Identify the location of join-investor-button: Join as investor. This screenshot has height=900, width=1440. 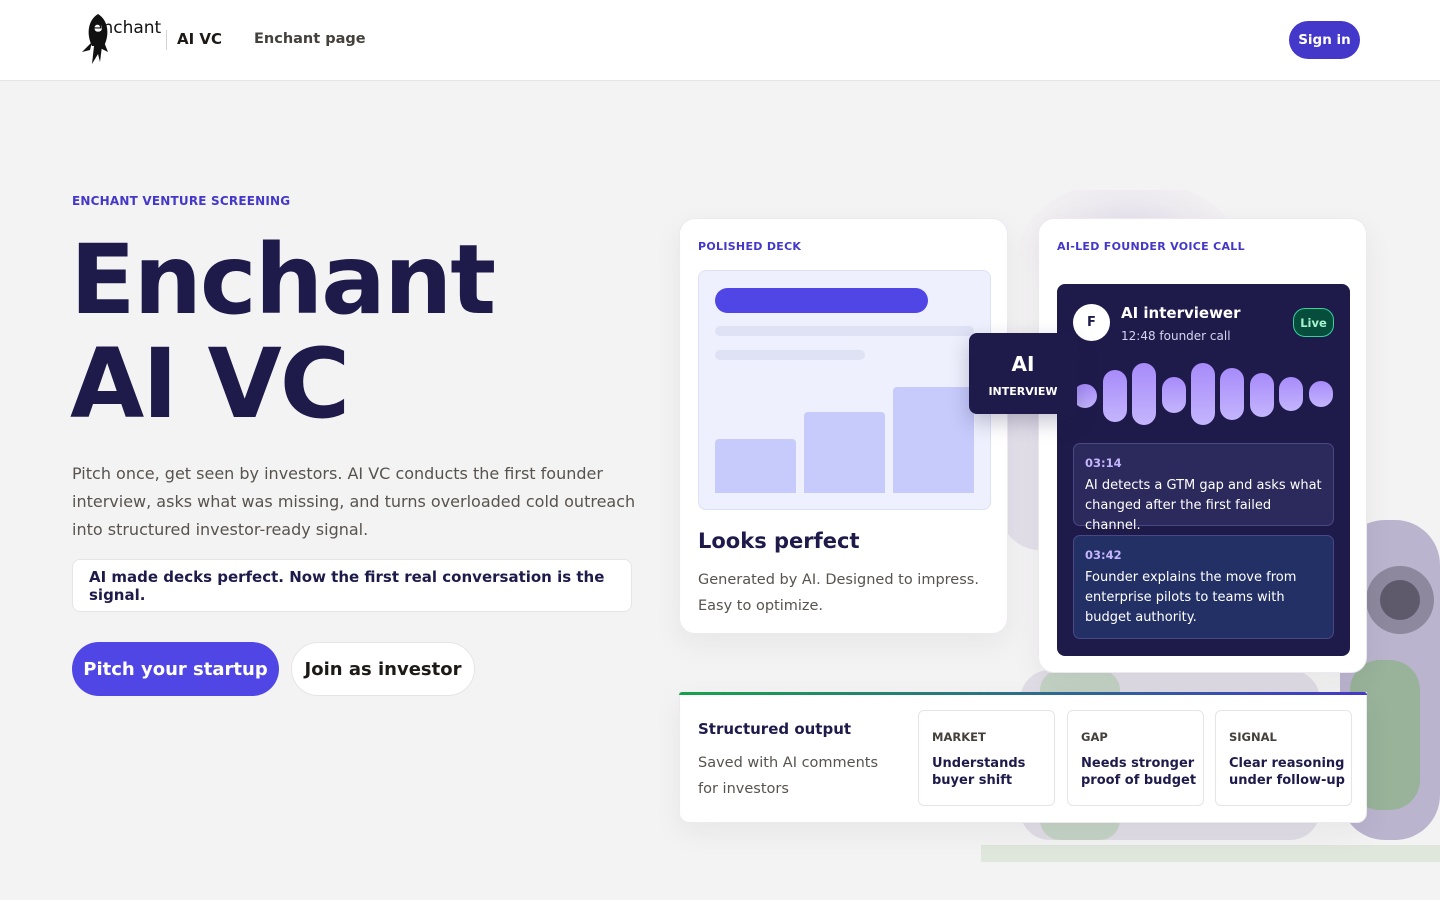
(383, 669).